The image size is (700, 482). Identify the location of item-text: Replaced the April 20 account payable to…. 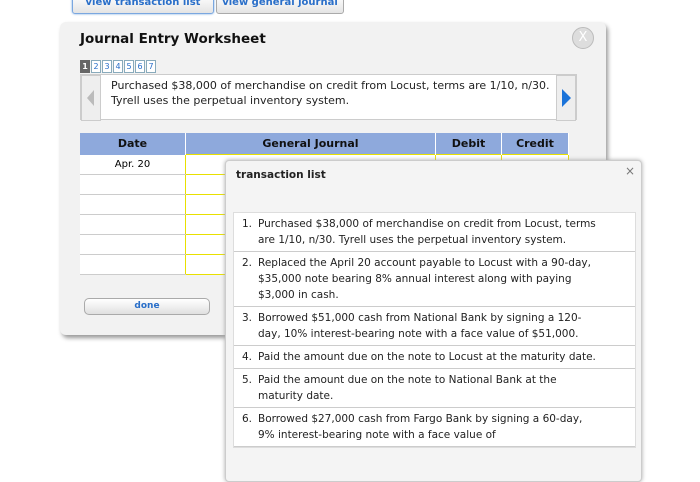
(424, 279).